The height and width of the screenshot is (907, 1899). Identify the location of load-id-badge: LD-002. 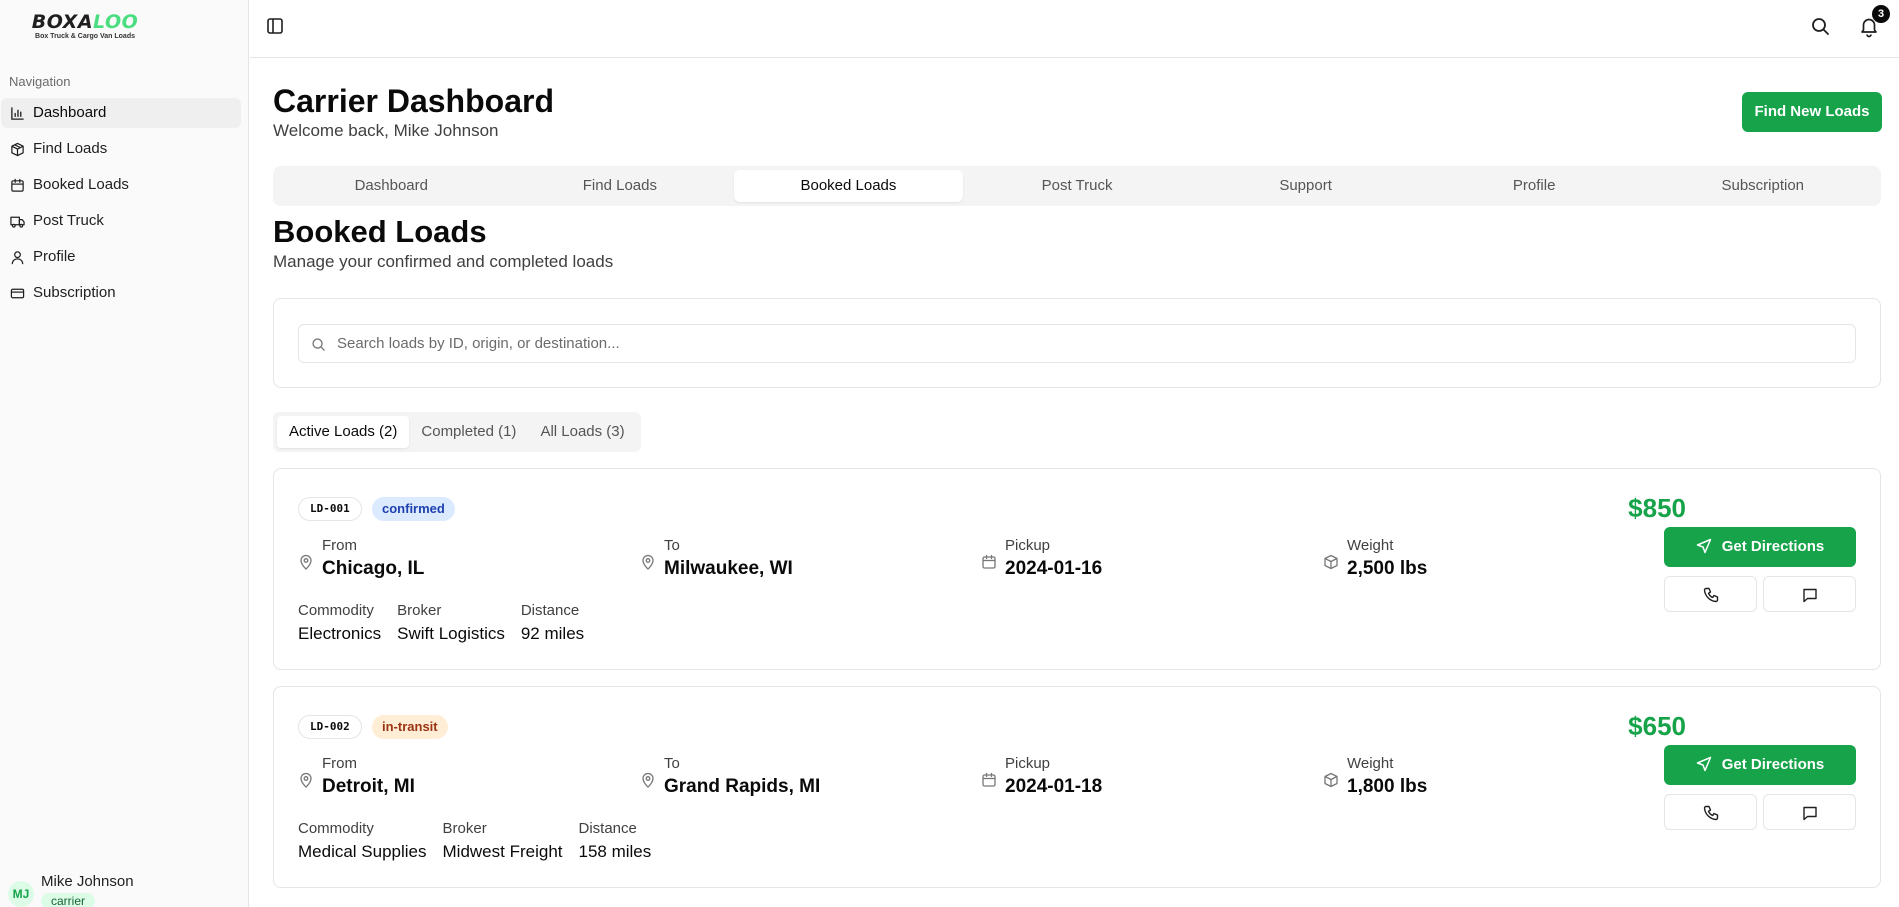
(330, 727).